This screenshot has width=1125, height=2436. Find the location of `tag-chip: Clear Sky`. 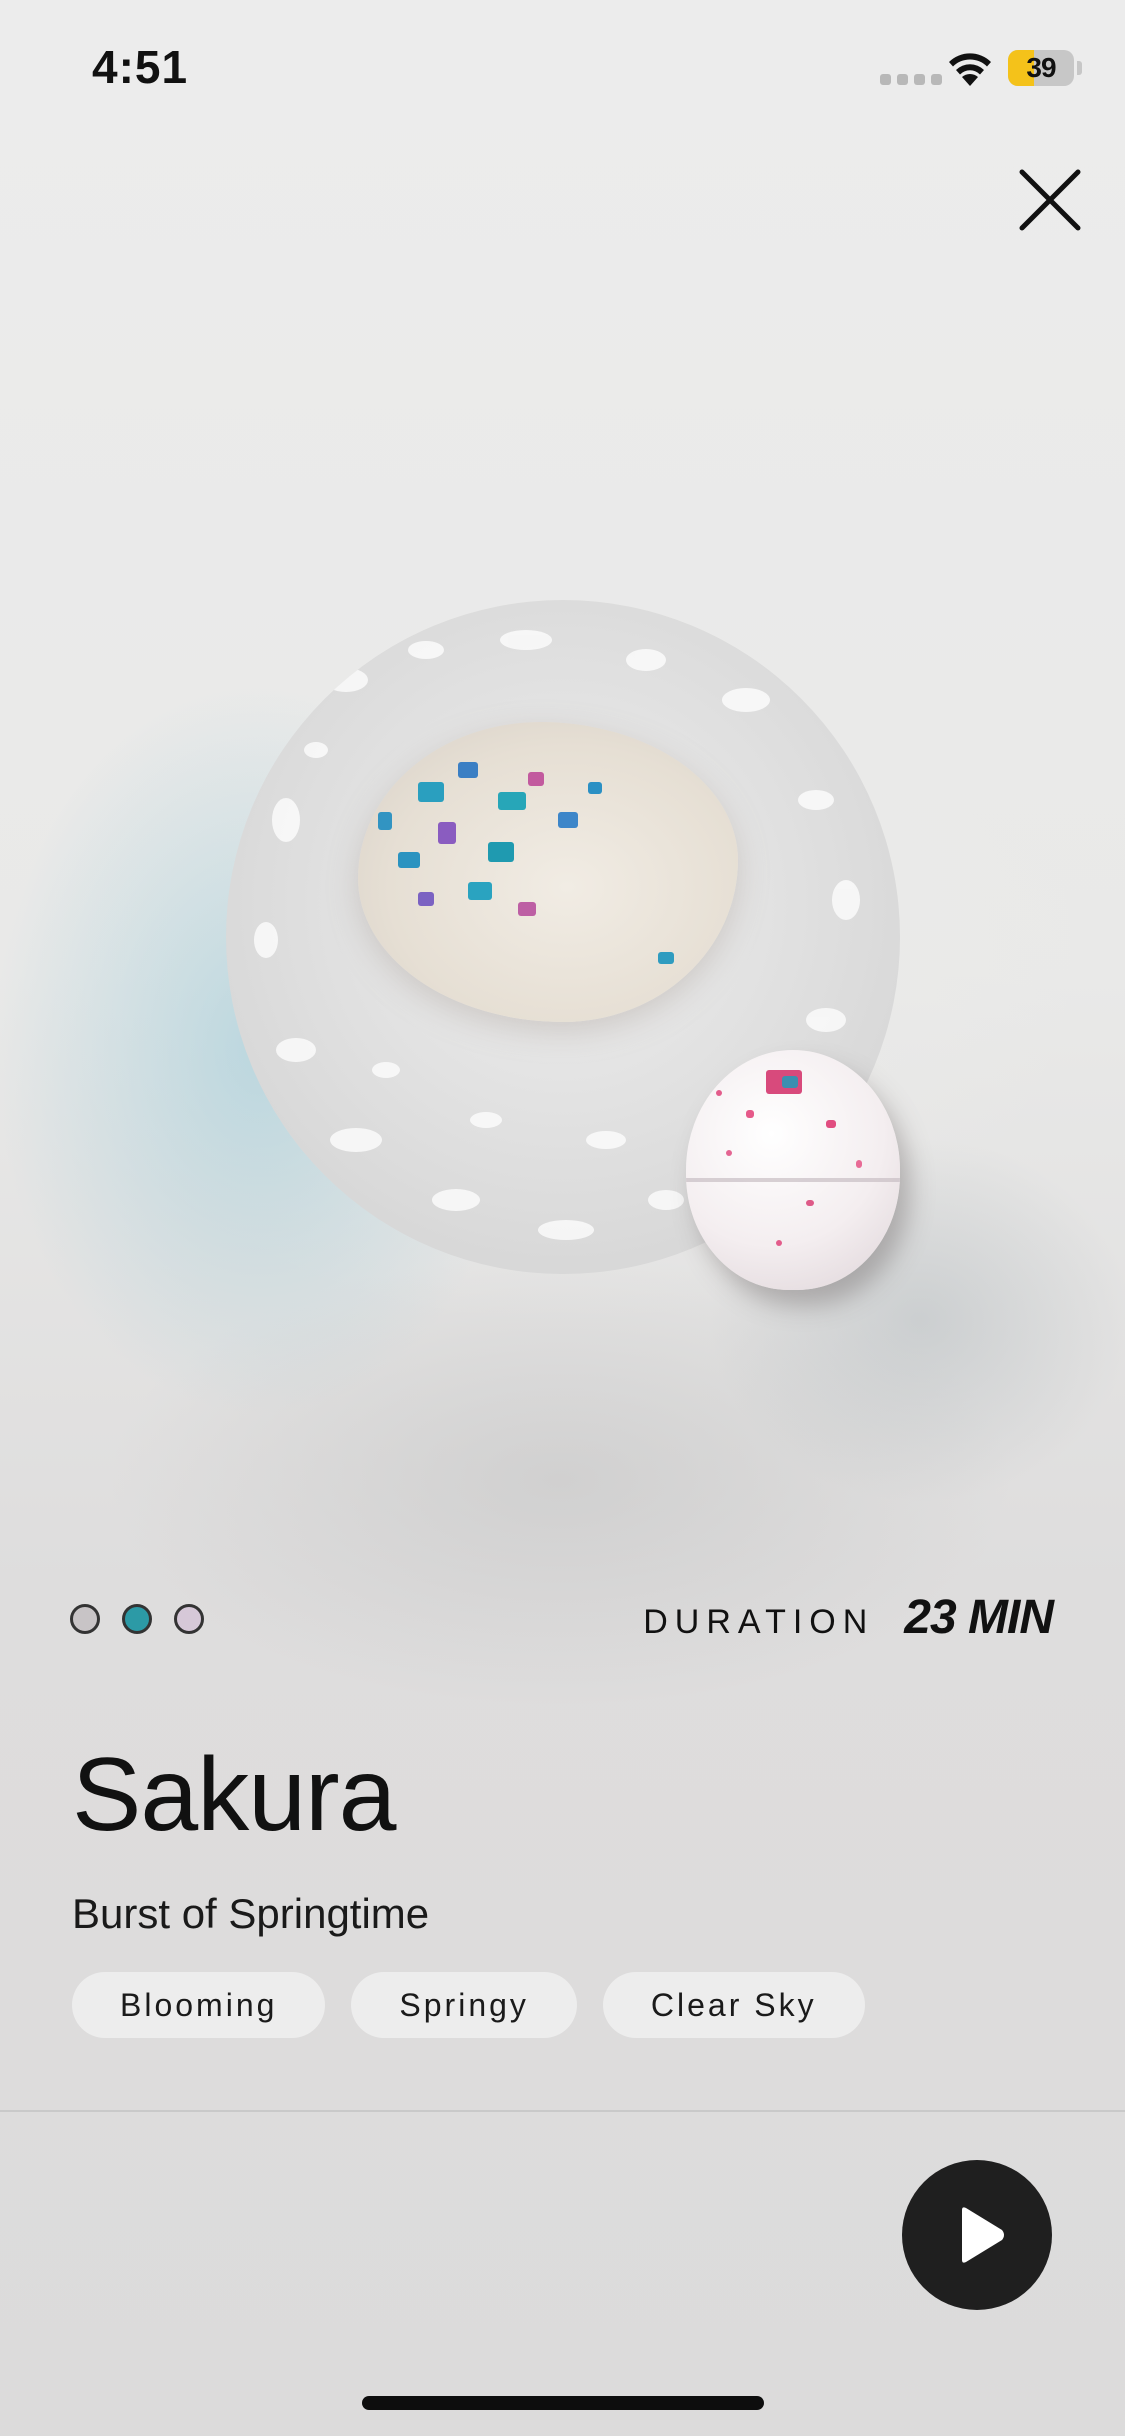

tag-chip: Clear Sky is located at coordinates (733, 2005).